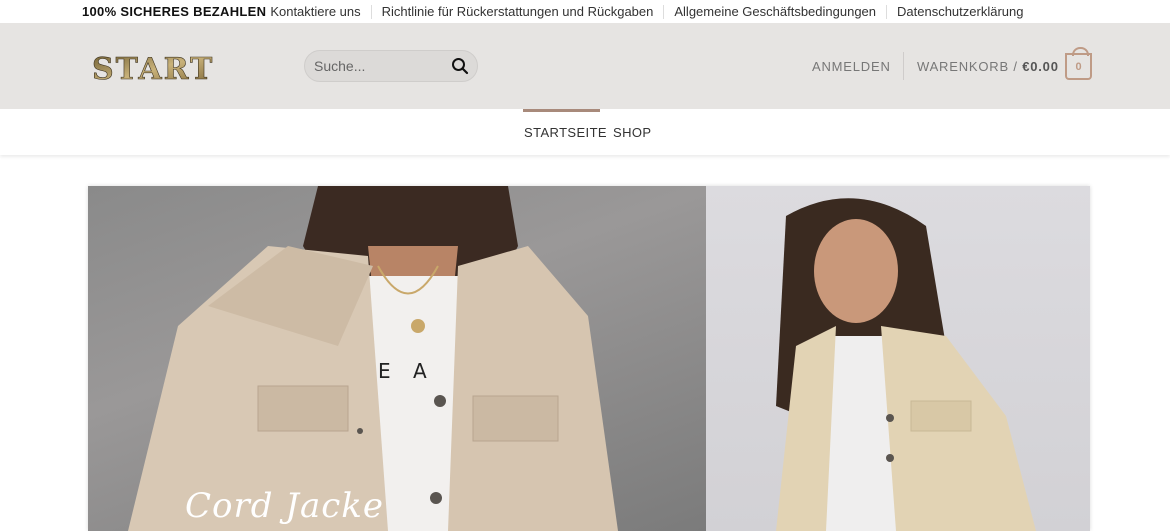 Image resolution: width=1170 pixels, height=531 pixels. Describe the element at coordinates (774, 11) in the screenshot. I see `topbar-link-terms: Allgemeine Geschäftsbedingungen` at that location.